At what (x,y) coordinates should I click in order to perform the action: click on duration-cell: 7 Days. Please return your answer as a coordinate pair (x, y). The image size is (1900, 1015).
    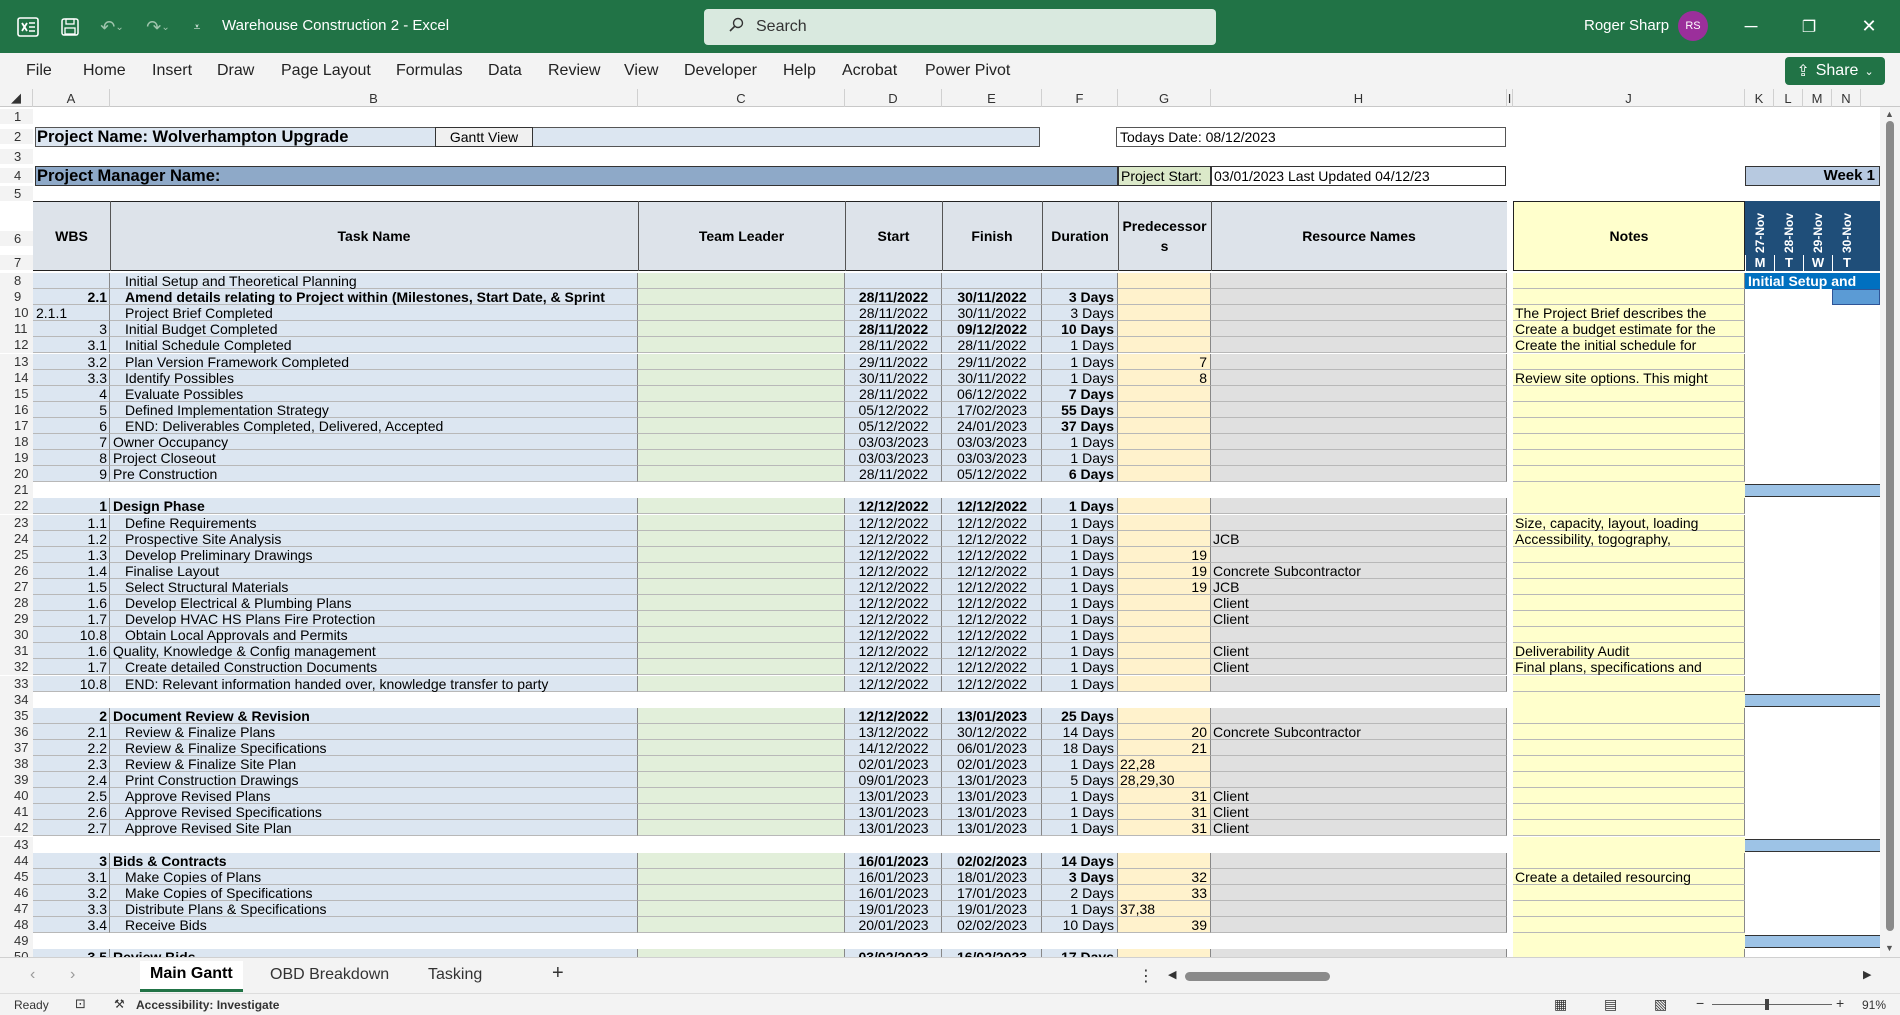
    Looking at the image, I should click on (1078, 394).